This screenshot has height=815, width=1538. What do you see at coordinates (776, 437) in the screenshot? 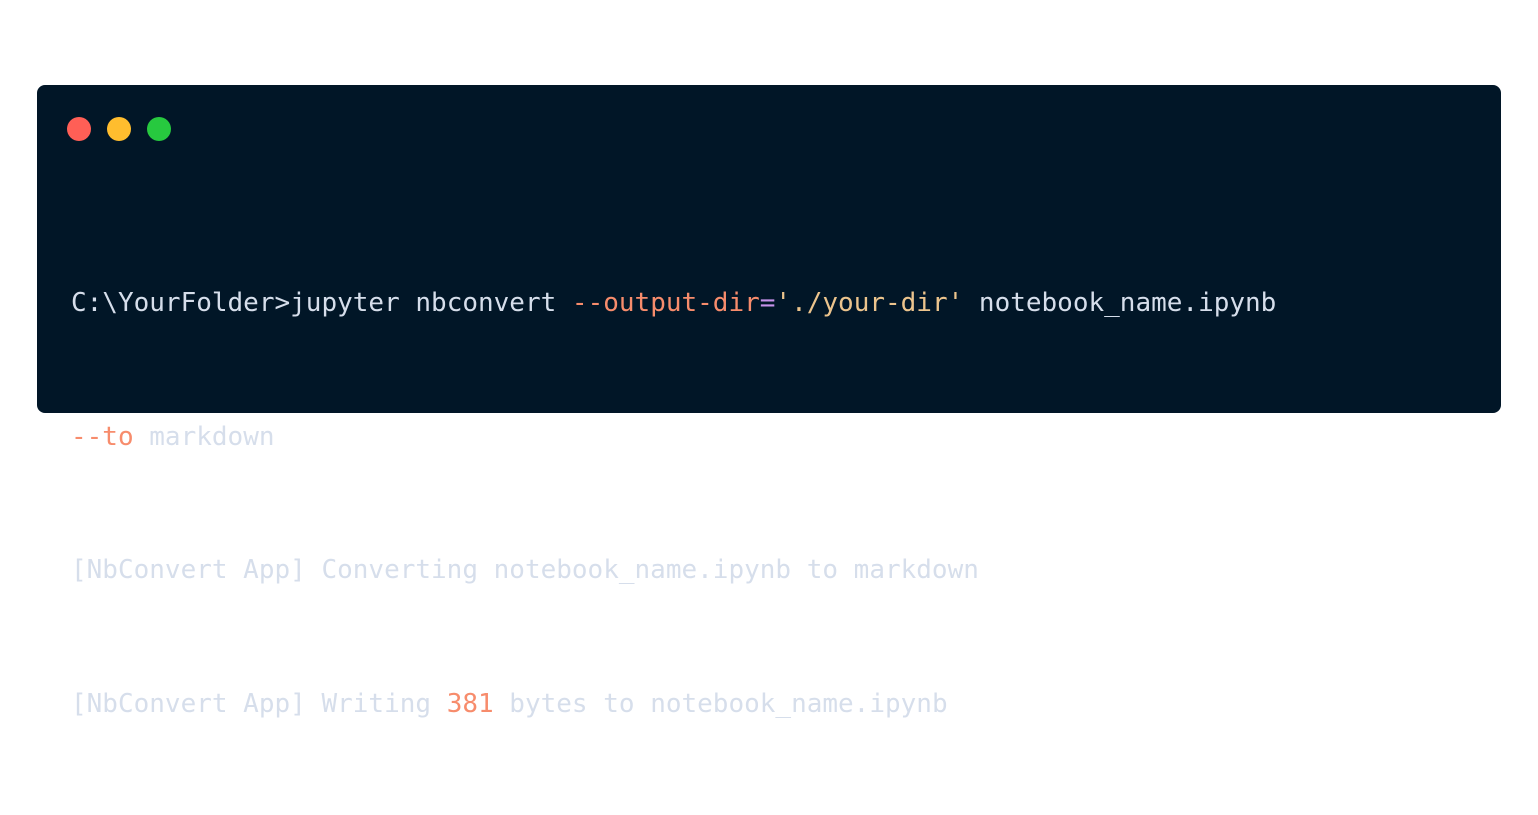
I see `command-line-2: --to markdown` at bounding box center [776, 437].